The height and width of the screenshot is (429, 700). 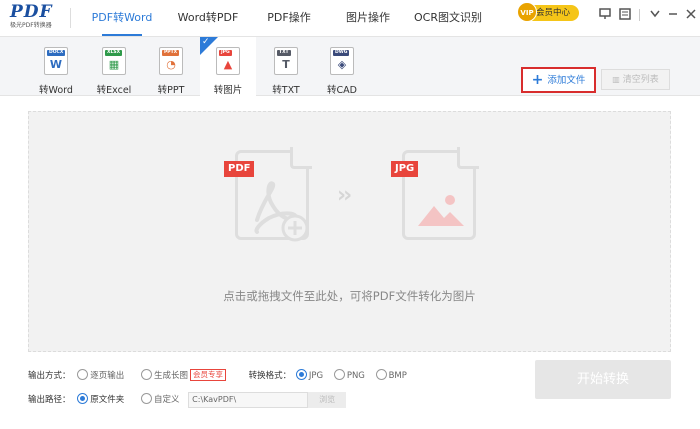 I want to click on convert-arrow-icon: ››, so click(x=344, y=195).